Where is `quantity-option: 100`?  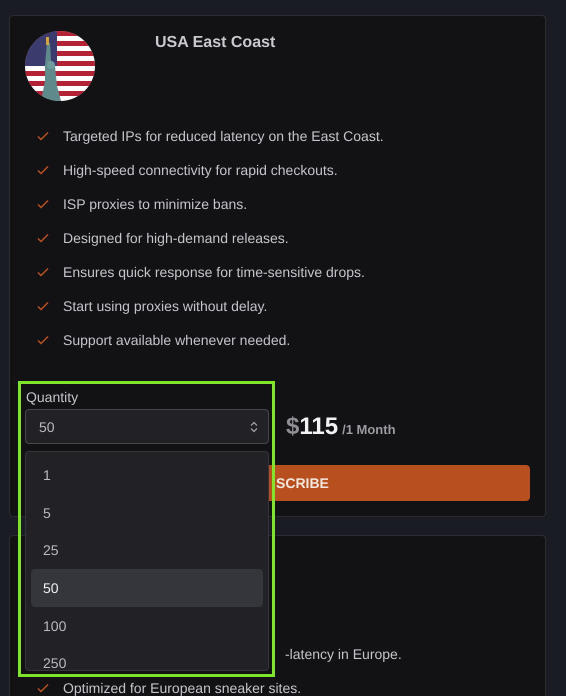 quantity-option: 100 is located at coordinates (147, 625).